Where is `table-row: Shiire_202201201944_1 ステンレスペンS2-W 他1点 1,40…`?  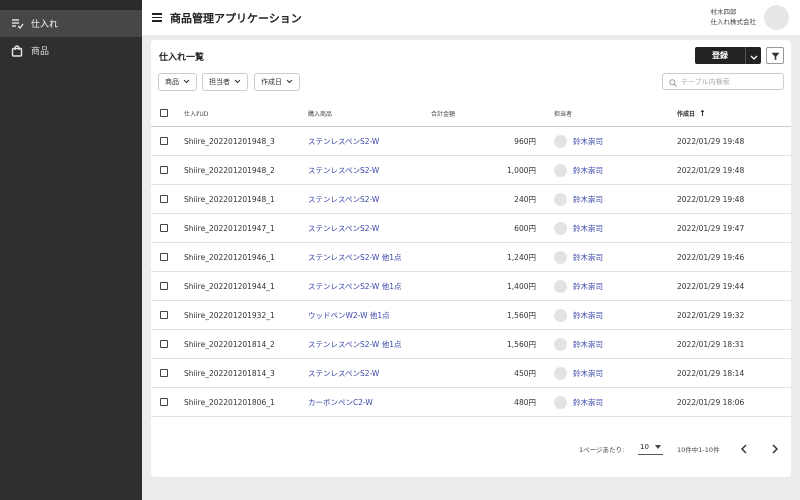 table-row: Shiire_202201201944_1 ステンレスペンS2-W 他1点 1,40… is located at coordinates (471, 286).